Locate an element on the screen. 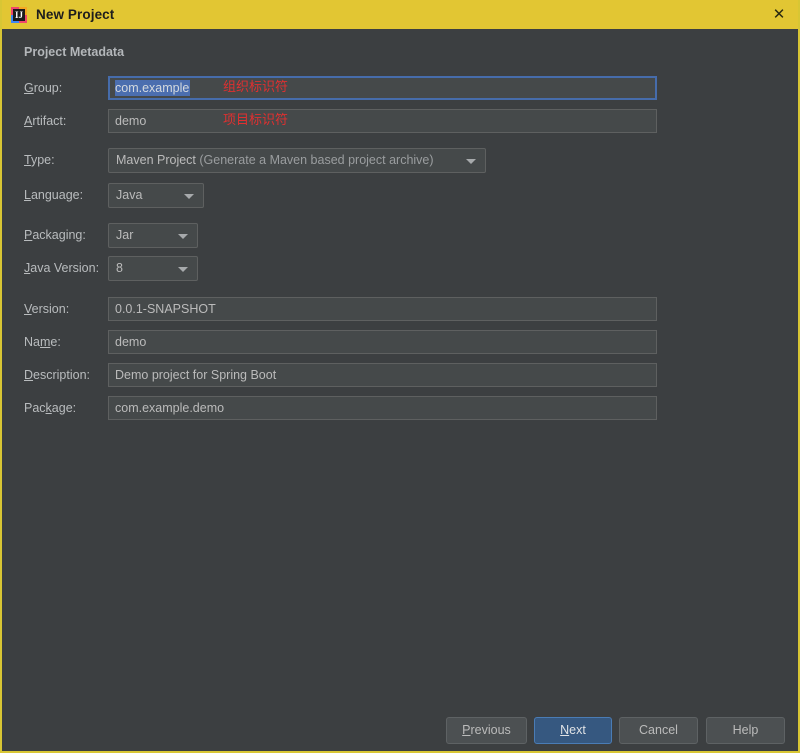 The width and height of the screenshot is (800, 753). cancel-button: Cancel is located at coordinates (658, 730).